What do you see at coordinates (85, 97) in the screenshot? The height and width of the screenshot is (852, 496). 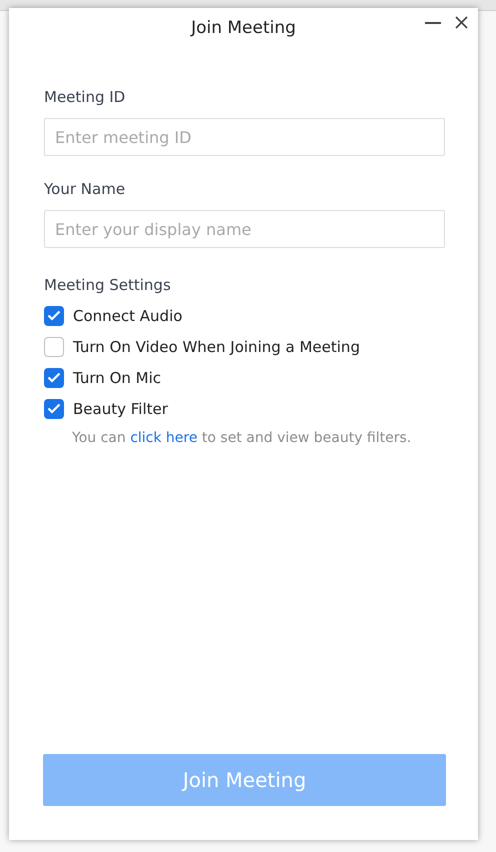 I see `field-label: Meeting ID` at bounding box center [85, 97].